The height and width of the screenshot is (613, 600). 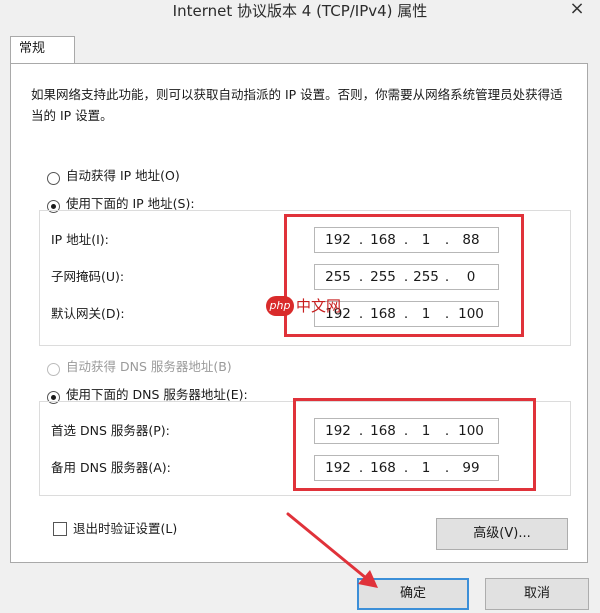 I want to click on watermark-text: 中文网, so click(x=319, y=306).